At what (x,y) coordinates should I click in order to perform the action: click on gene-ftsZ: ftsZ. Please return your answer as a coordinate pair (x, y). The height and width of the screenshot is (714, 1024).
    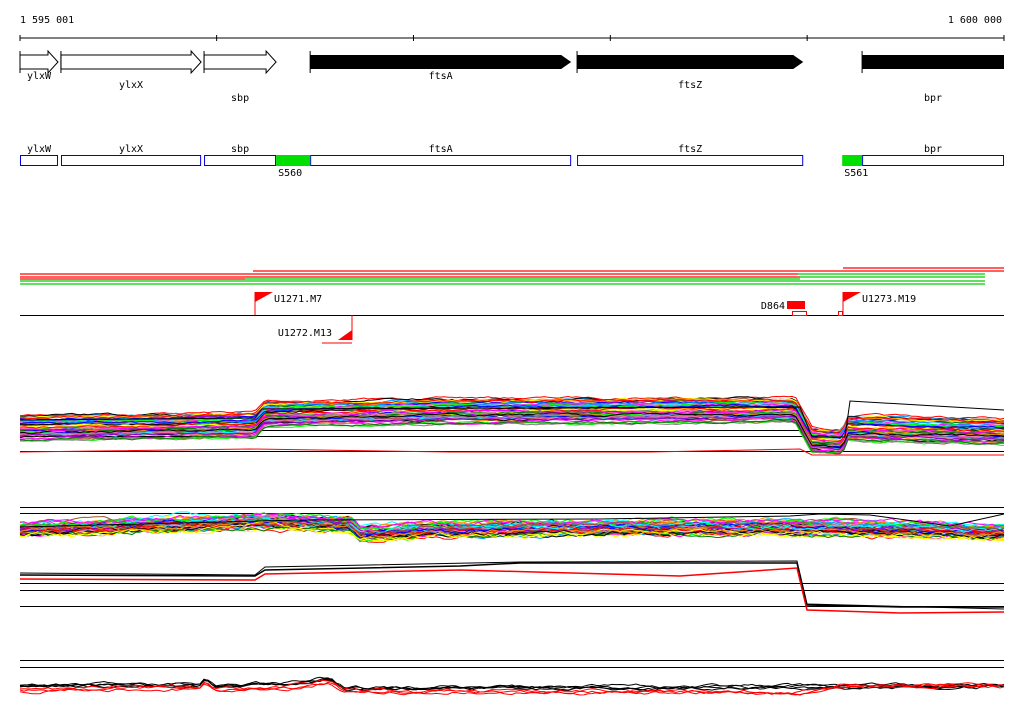
    Looking at the image, I should click on (690, 71).